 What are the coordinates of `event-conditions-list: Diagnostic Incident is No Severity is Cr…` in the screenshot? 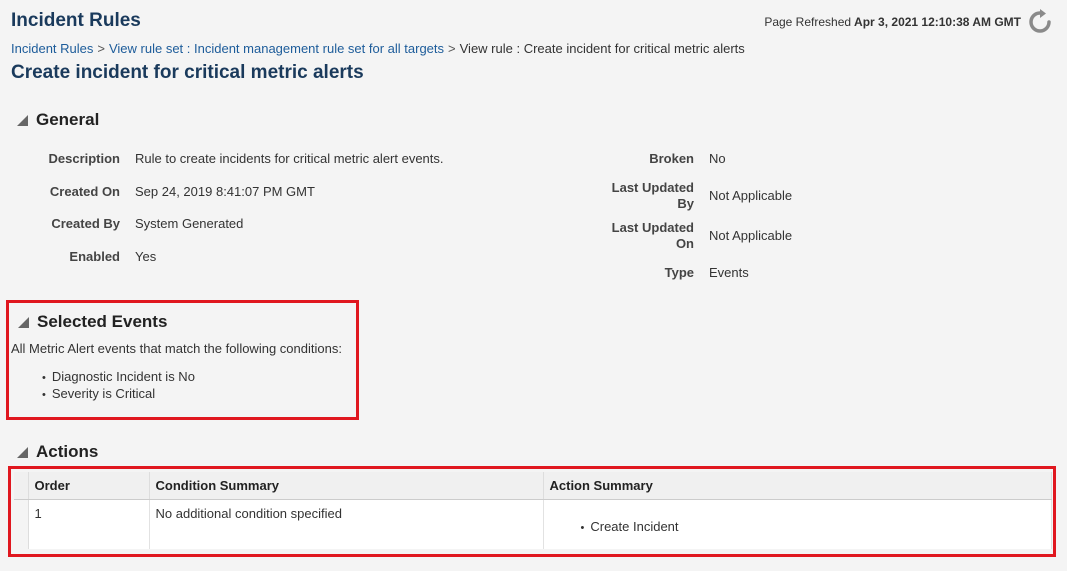 It's located at (118, 386).